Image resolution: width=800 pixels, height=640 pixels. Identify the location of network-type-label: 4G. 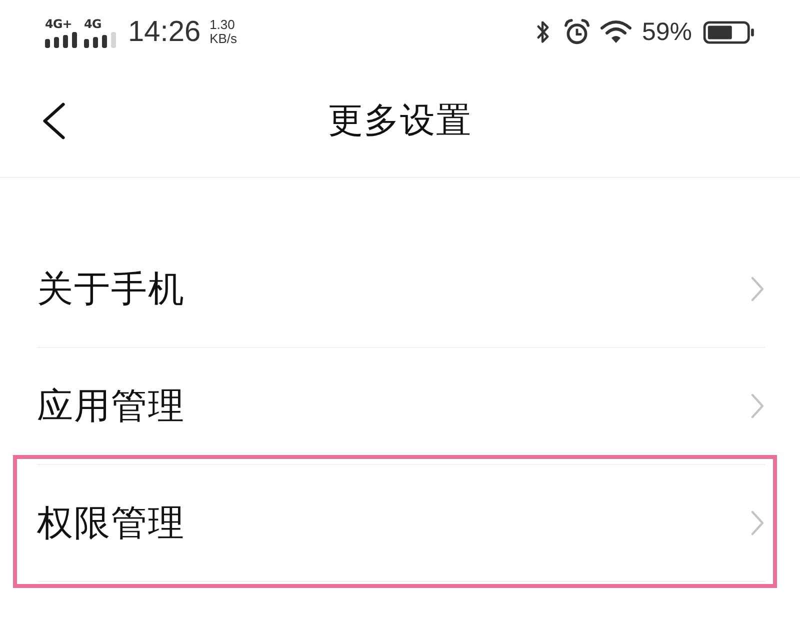
(93, 24).